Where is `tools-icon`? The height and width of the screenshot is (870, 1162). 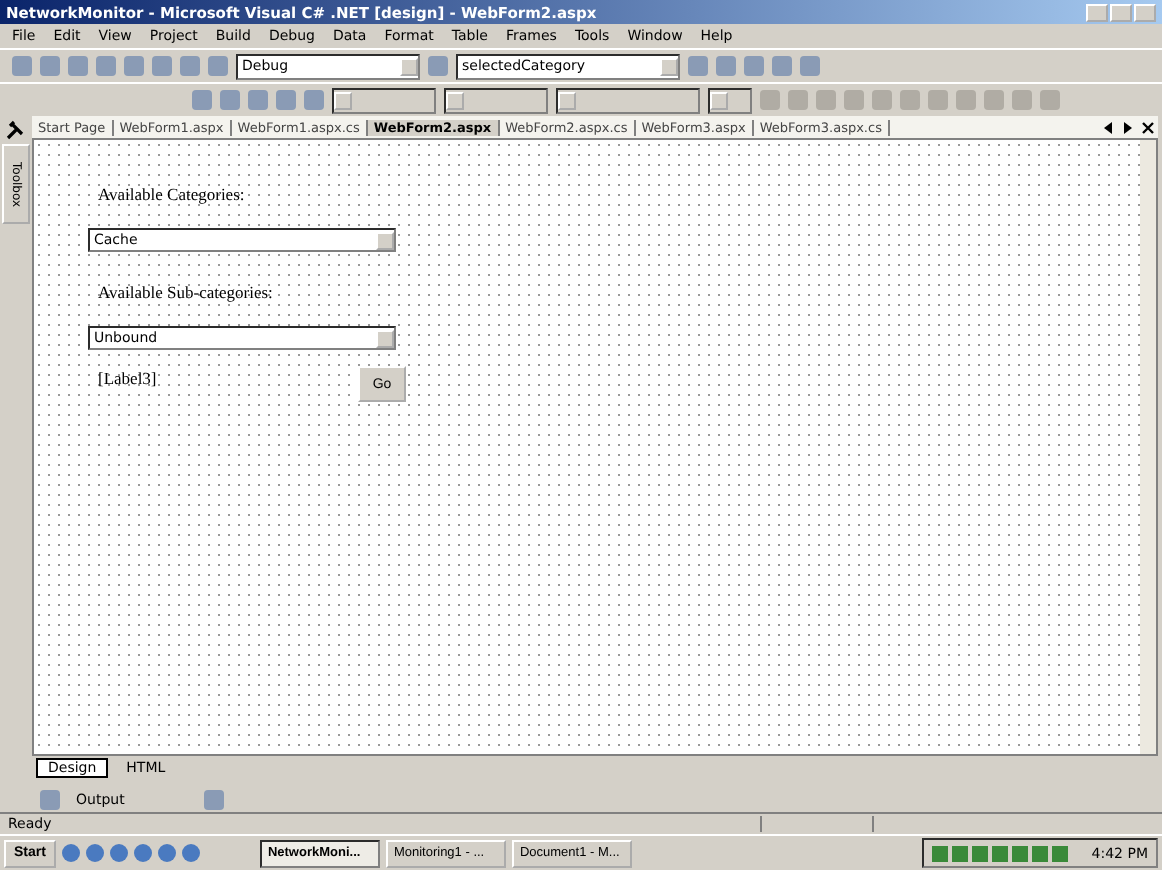 tools-icon is located at coordinates (16, 130).